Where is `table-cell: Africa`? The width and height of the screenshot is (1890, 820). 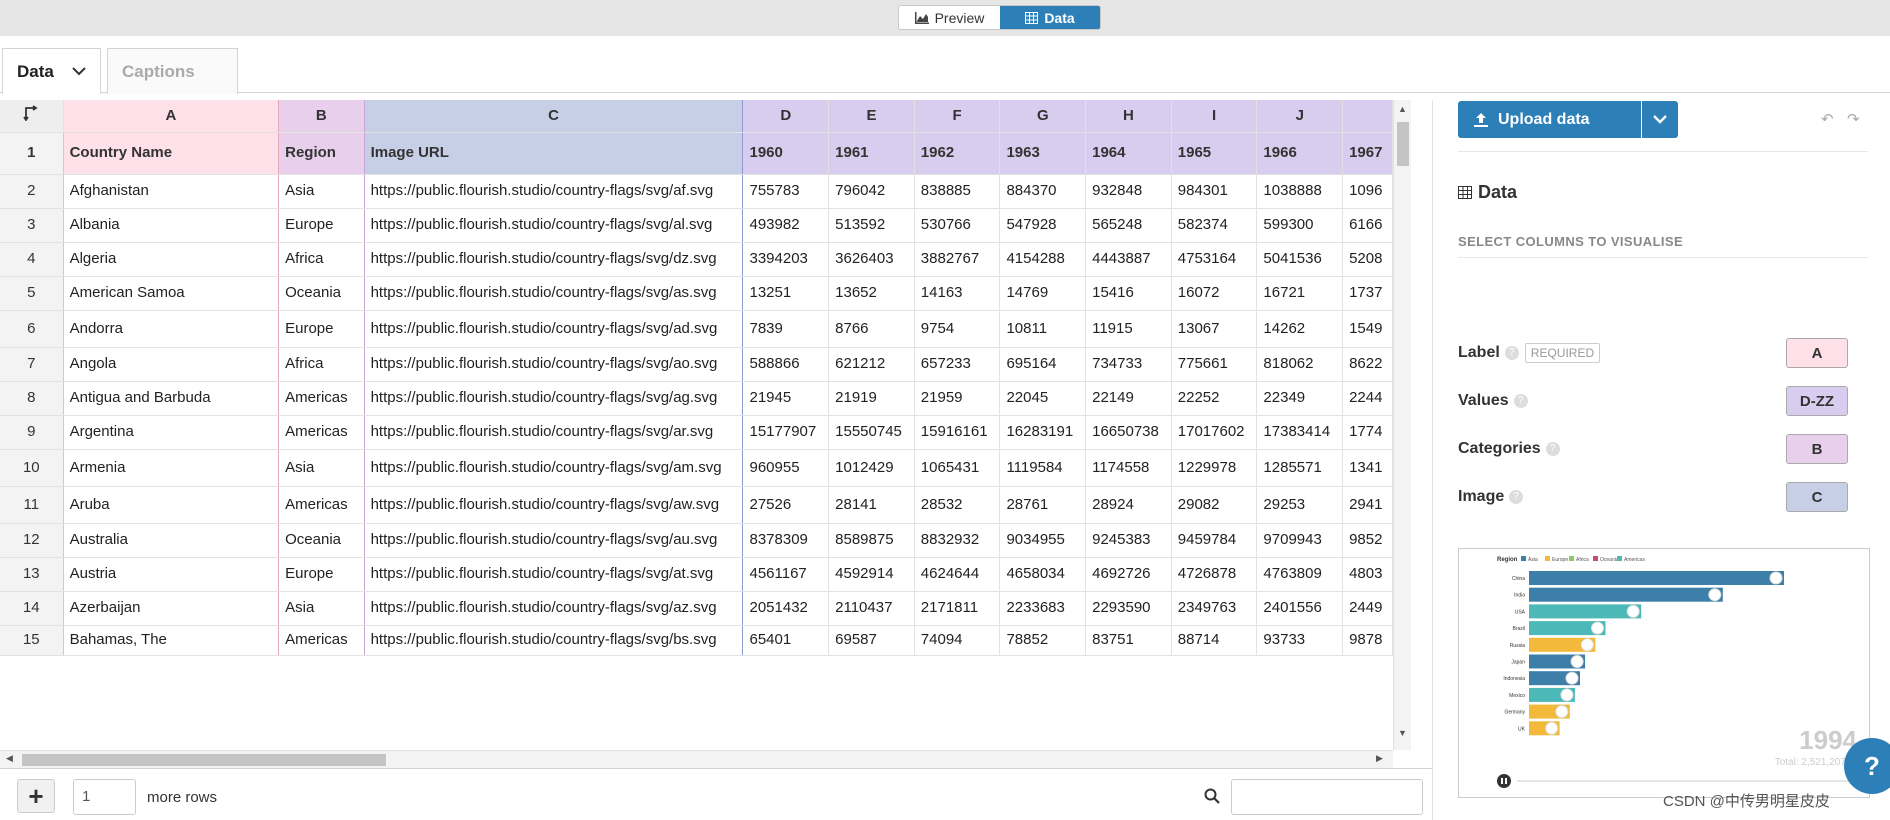 table-cell: Africa is located at coordinates (321, 364).